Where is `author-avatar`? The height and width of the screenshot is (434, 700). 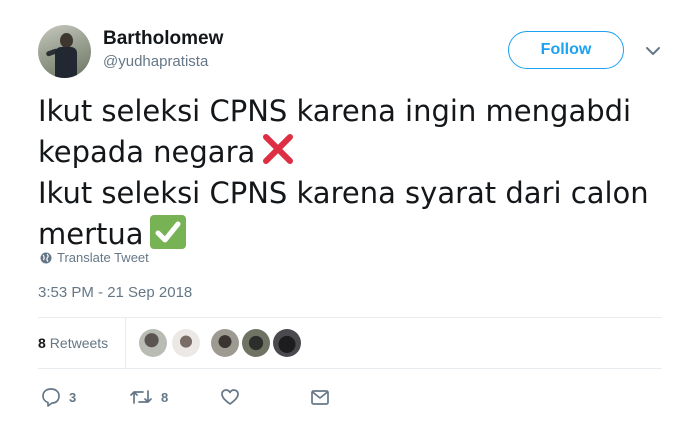 author-avatar is located at coordinates (64, 51).